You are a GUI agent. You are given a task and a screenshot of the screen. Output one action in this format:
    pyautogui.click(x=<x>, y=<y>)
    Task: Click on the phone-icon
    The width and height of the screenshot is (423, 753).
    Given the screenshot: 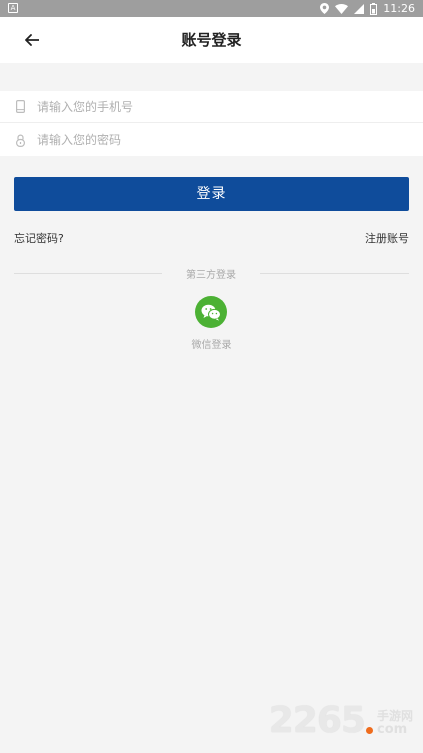 What is the action you would take?
    pyautogui.click(x=20, y=107)
    